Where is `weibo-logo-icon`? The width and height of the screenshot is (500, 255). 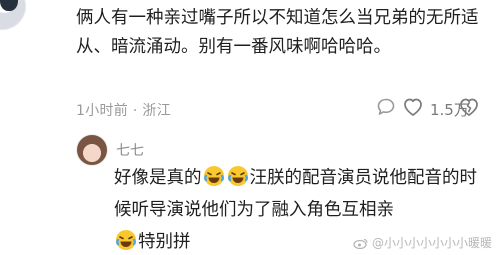 weibo-logo-icon is located at coordinates (361, 243).